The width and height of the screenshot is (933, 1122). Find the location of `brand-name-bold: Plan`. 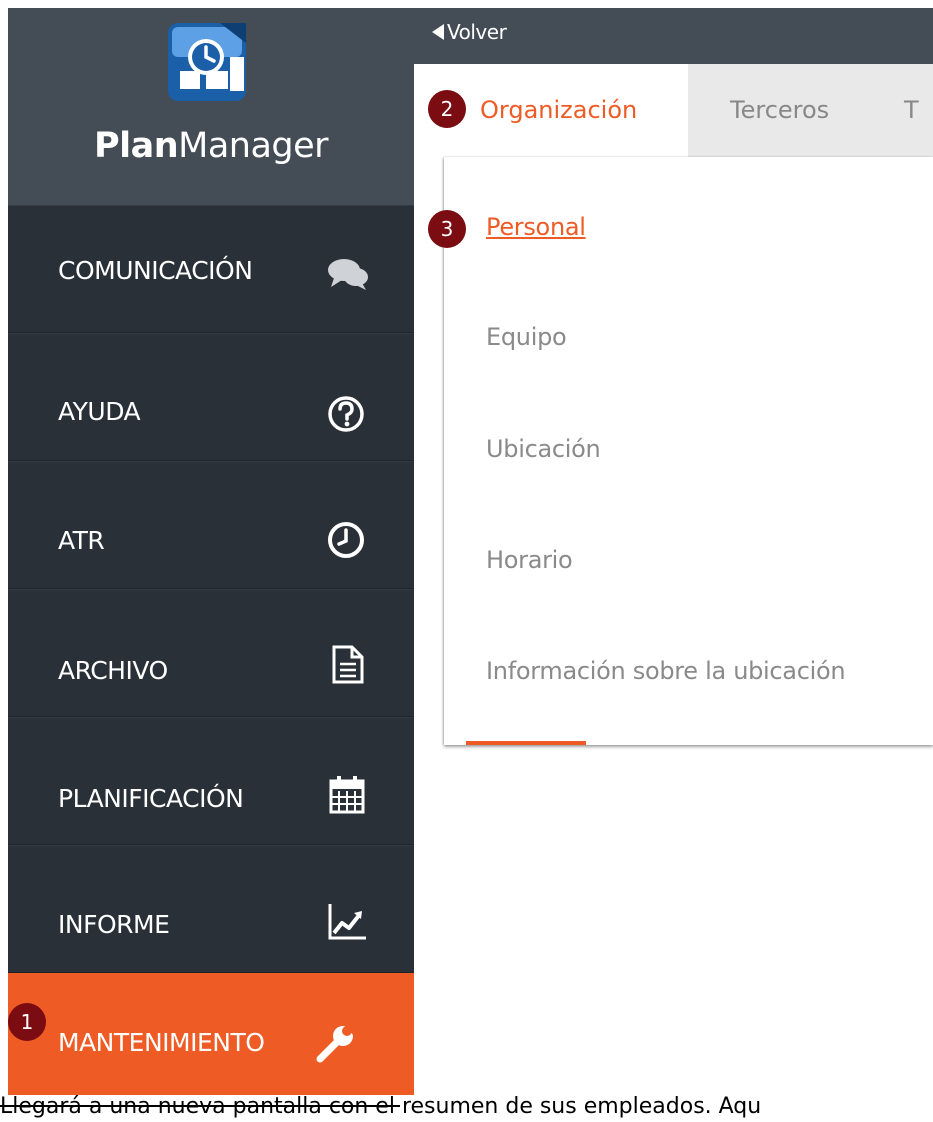

brand-name-bold: Plan is located at coordinates (136, 146).